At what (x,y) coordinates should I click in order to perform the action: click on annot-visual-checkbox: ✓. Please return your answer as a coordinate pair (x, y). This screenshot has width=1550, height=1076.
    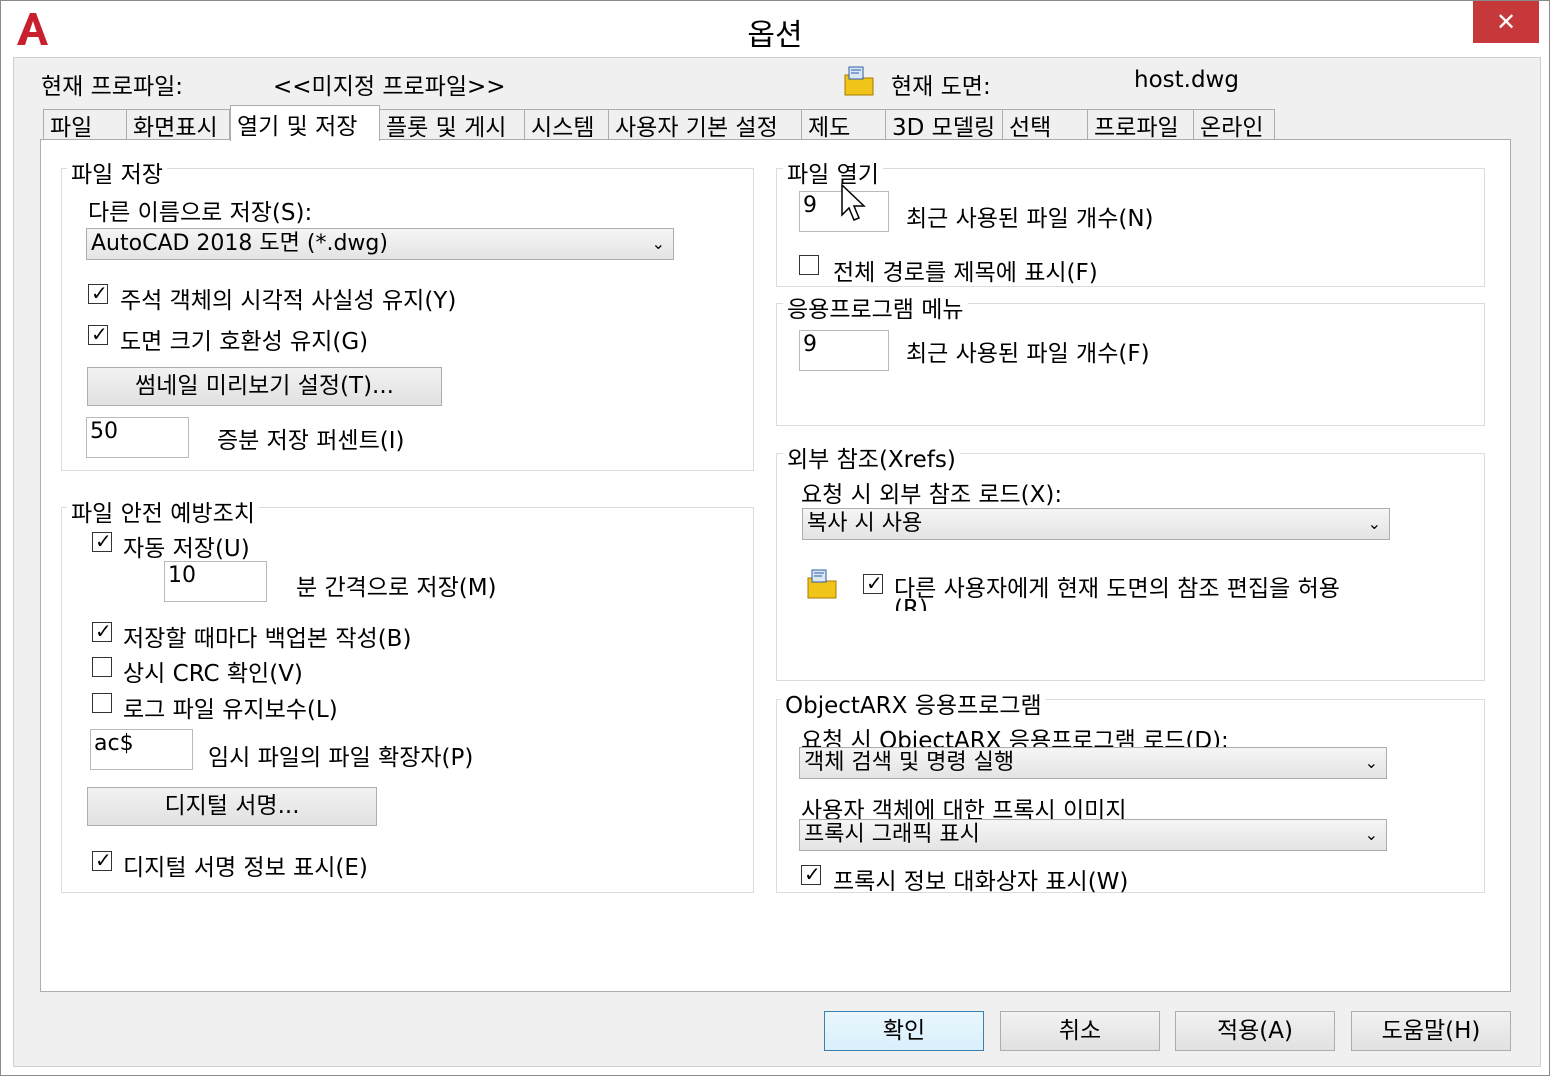
    Looking at the image, I should click on (98, 293).